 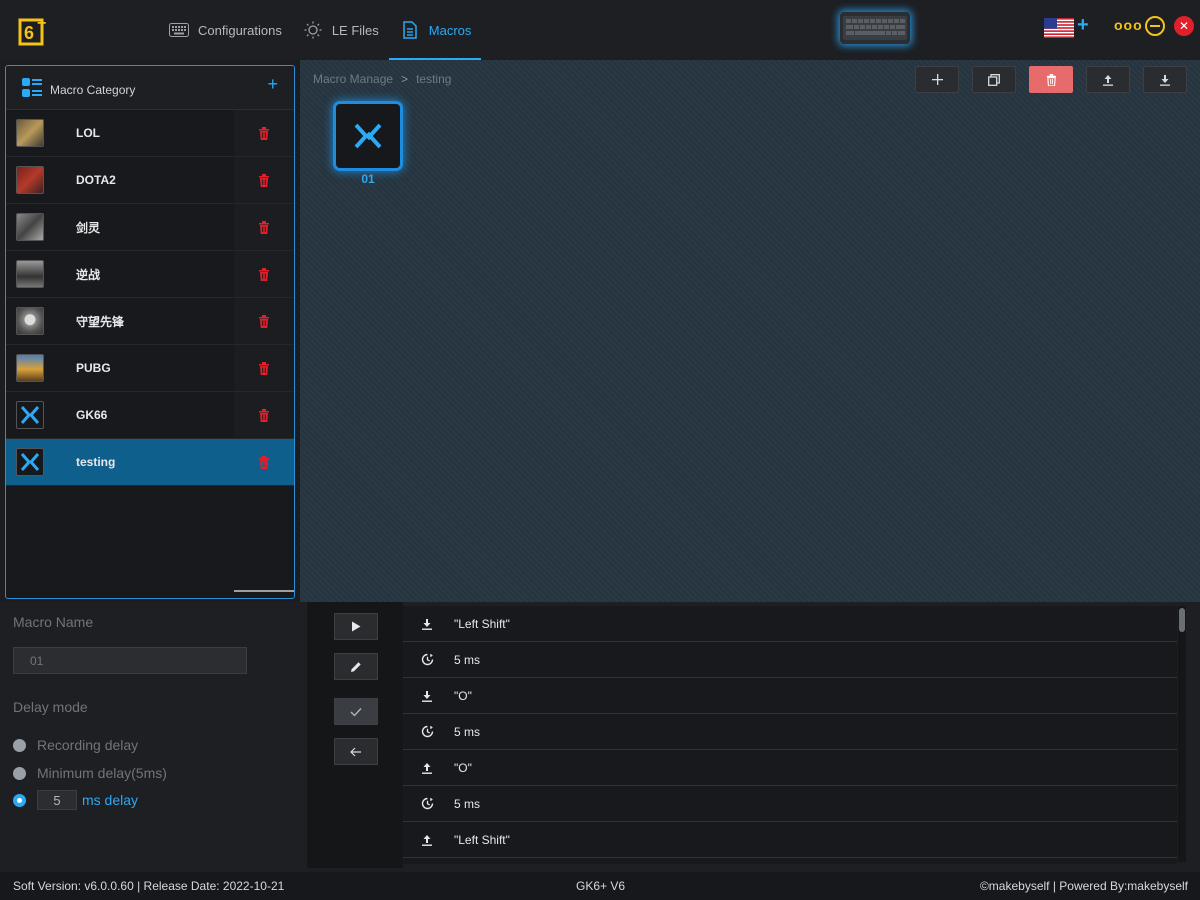 I want to click on category-label: GK66, so click(x=92, y=415).